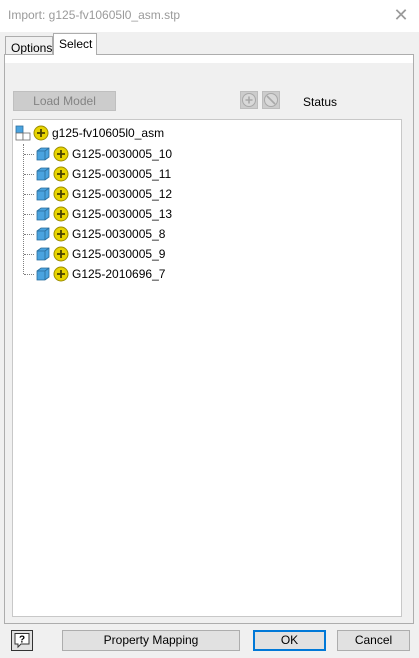 The height and width of the screenshot is (658, 419). I want to click on close-icon: ✕, so click(401, 15).